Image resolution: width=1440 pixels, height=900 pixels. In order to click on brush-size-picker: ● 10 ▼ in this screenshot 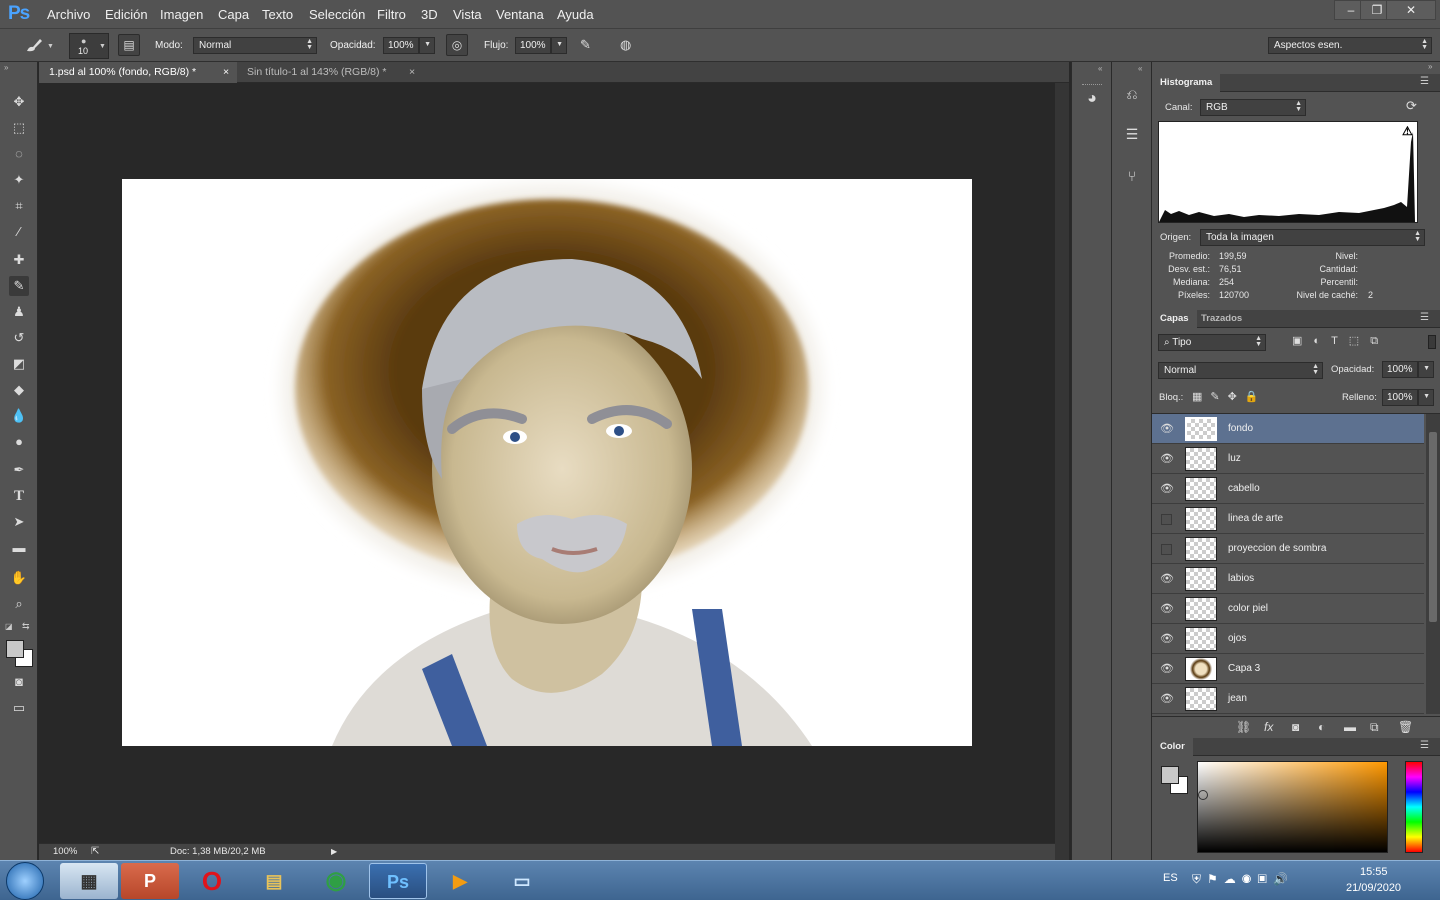, I will do `click(89, 46)`.